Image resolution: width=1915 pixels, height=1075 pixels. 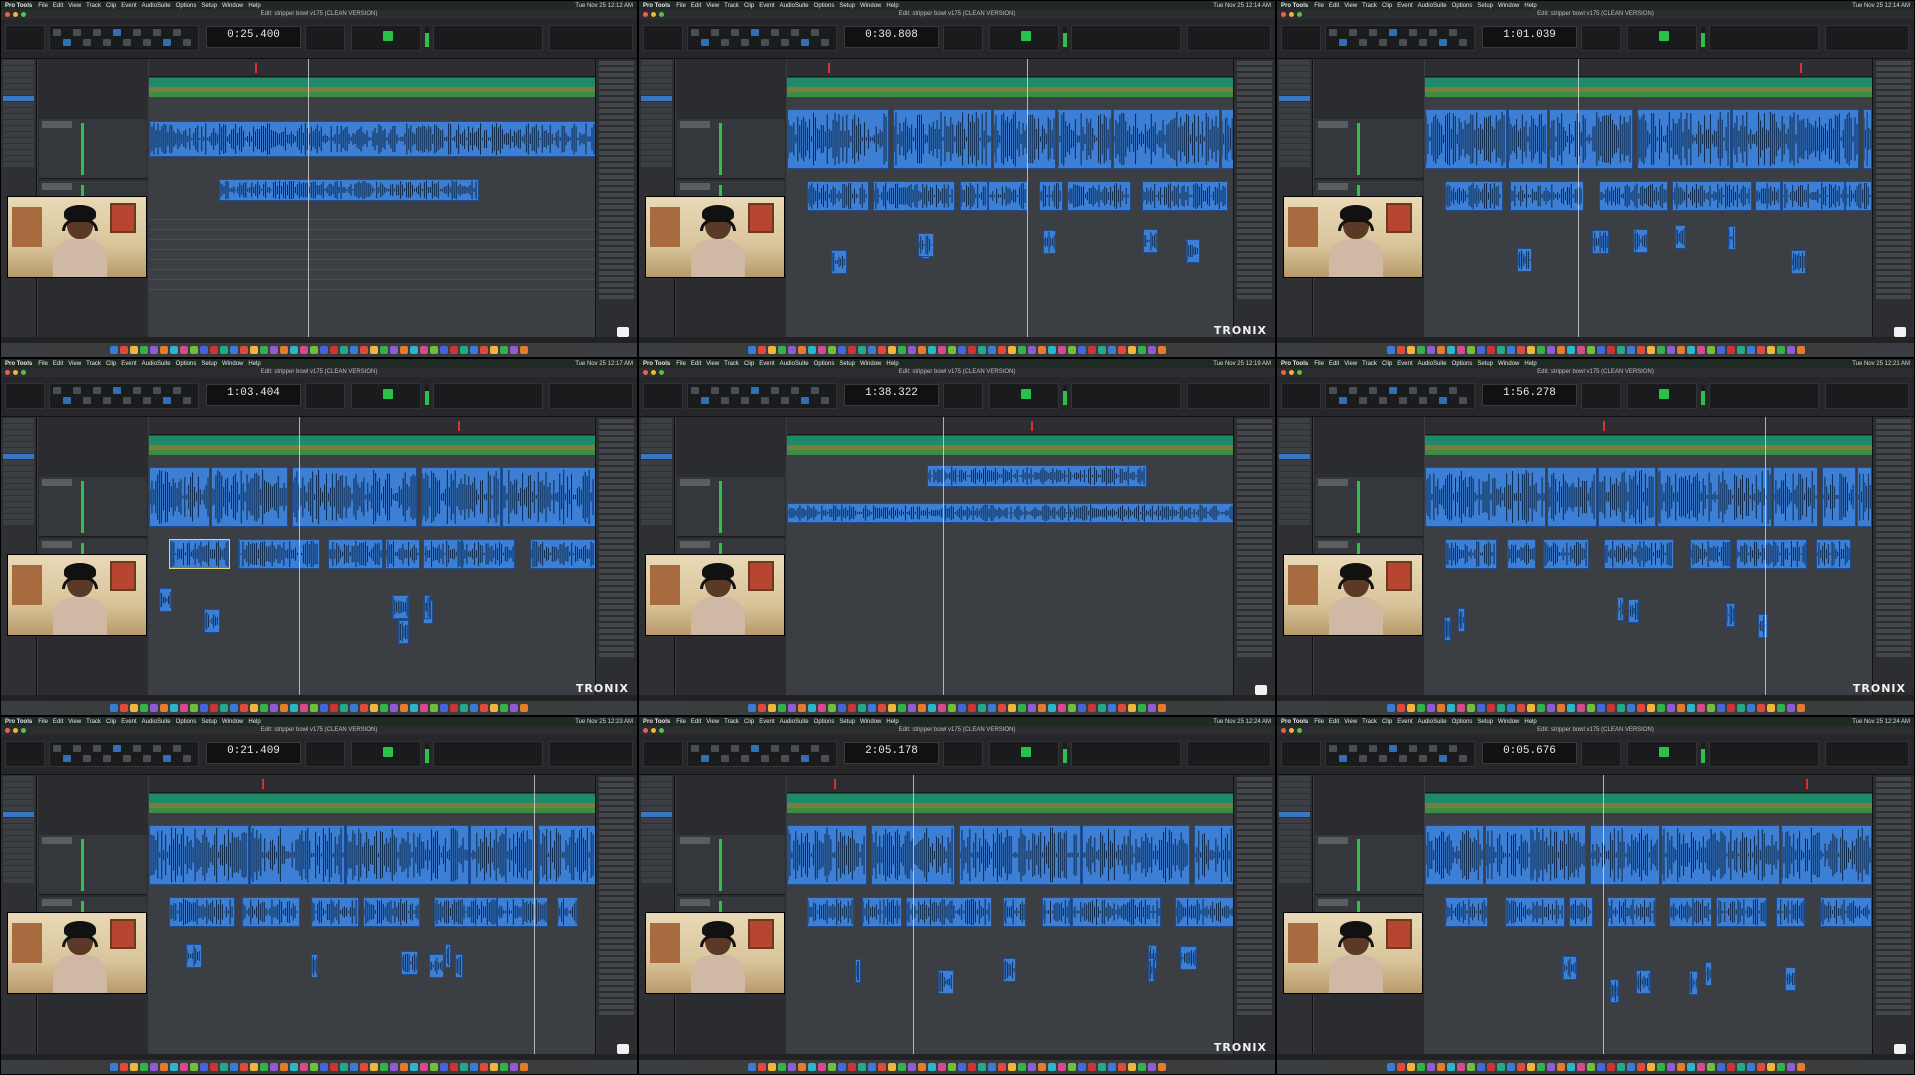 What do you see at coordinates (372, 68) in the screenshot?
I see `timeline-ruler` at bounding box center [372, 68].